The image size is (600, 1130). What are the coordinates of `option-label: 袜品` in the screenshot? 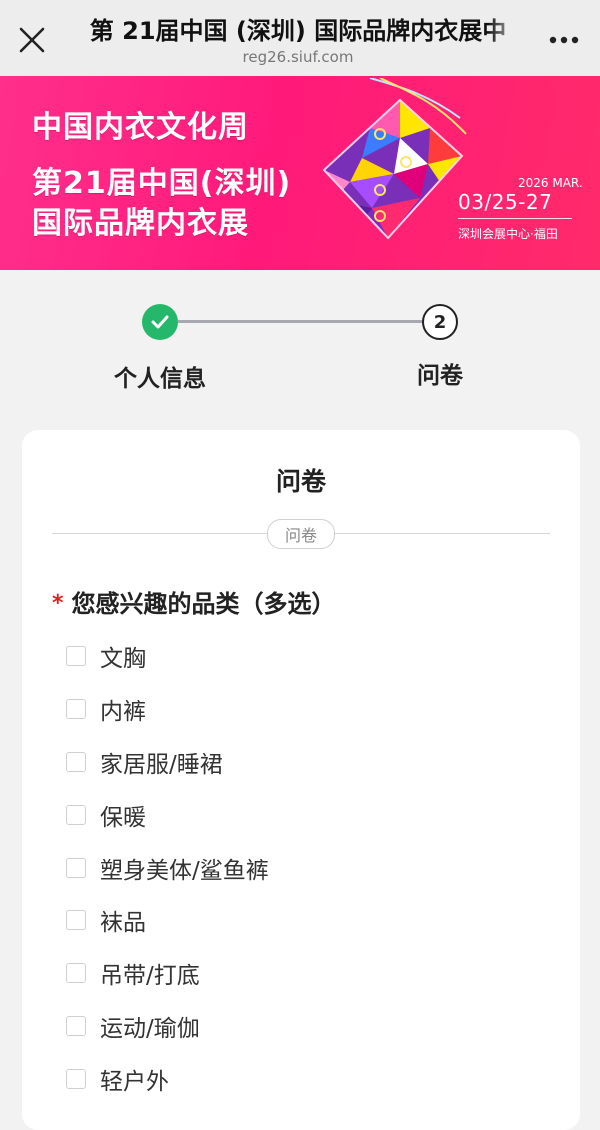 It's located at (123, 923).